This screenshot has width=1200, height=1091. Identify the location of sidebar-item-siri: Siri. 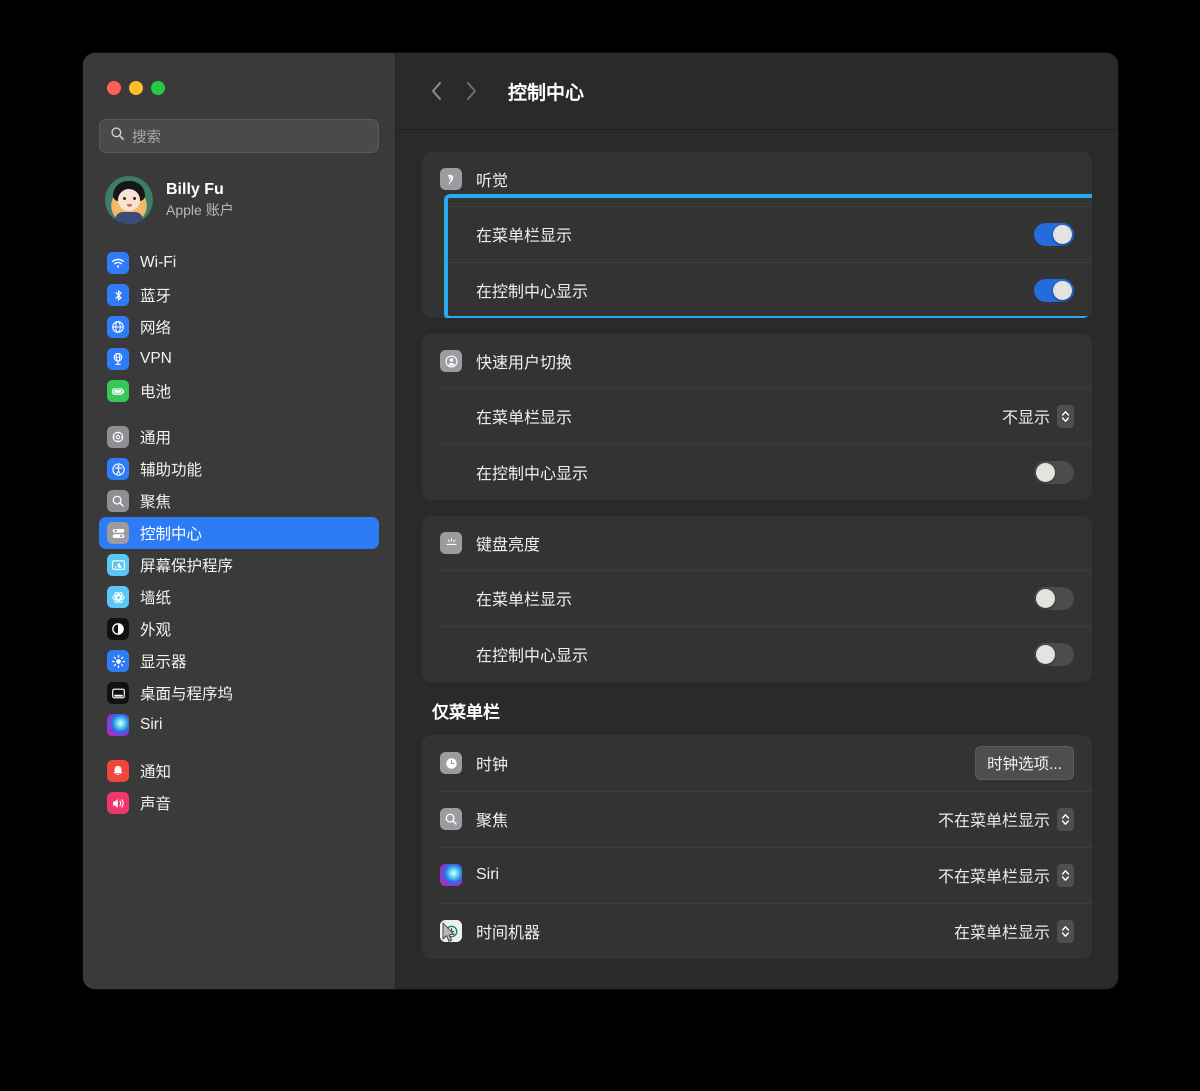
(239, 725).